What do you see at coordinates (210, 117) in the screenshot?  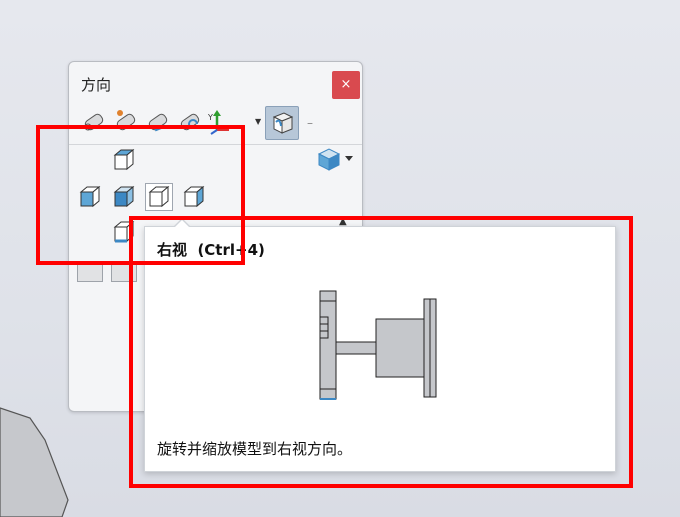 I see `axis-label: Y` at bounding box center [210, 117].